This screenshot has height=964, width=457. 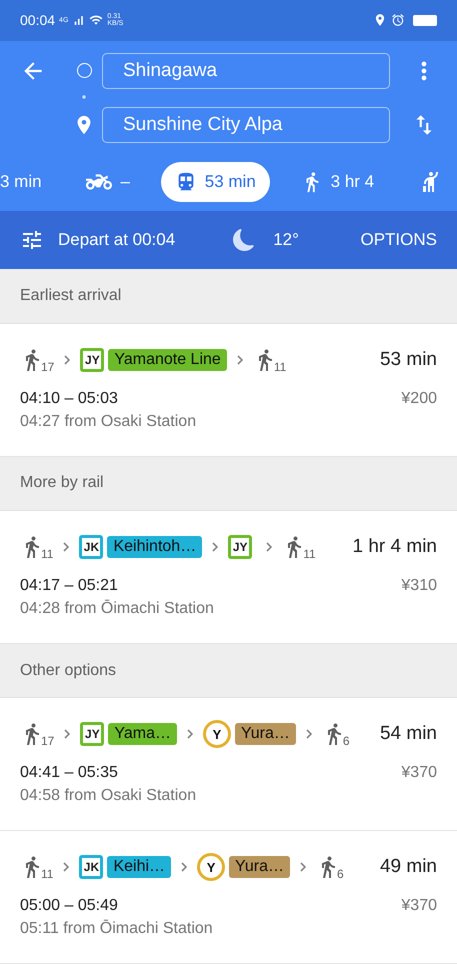 What do you see at coordinates (408, 867) in the screenshot?
I see `route-duration: 49 min` at bounding box center [408, 867].